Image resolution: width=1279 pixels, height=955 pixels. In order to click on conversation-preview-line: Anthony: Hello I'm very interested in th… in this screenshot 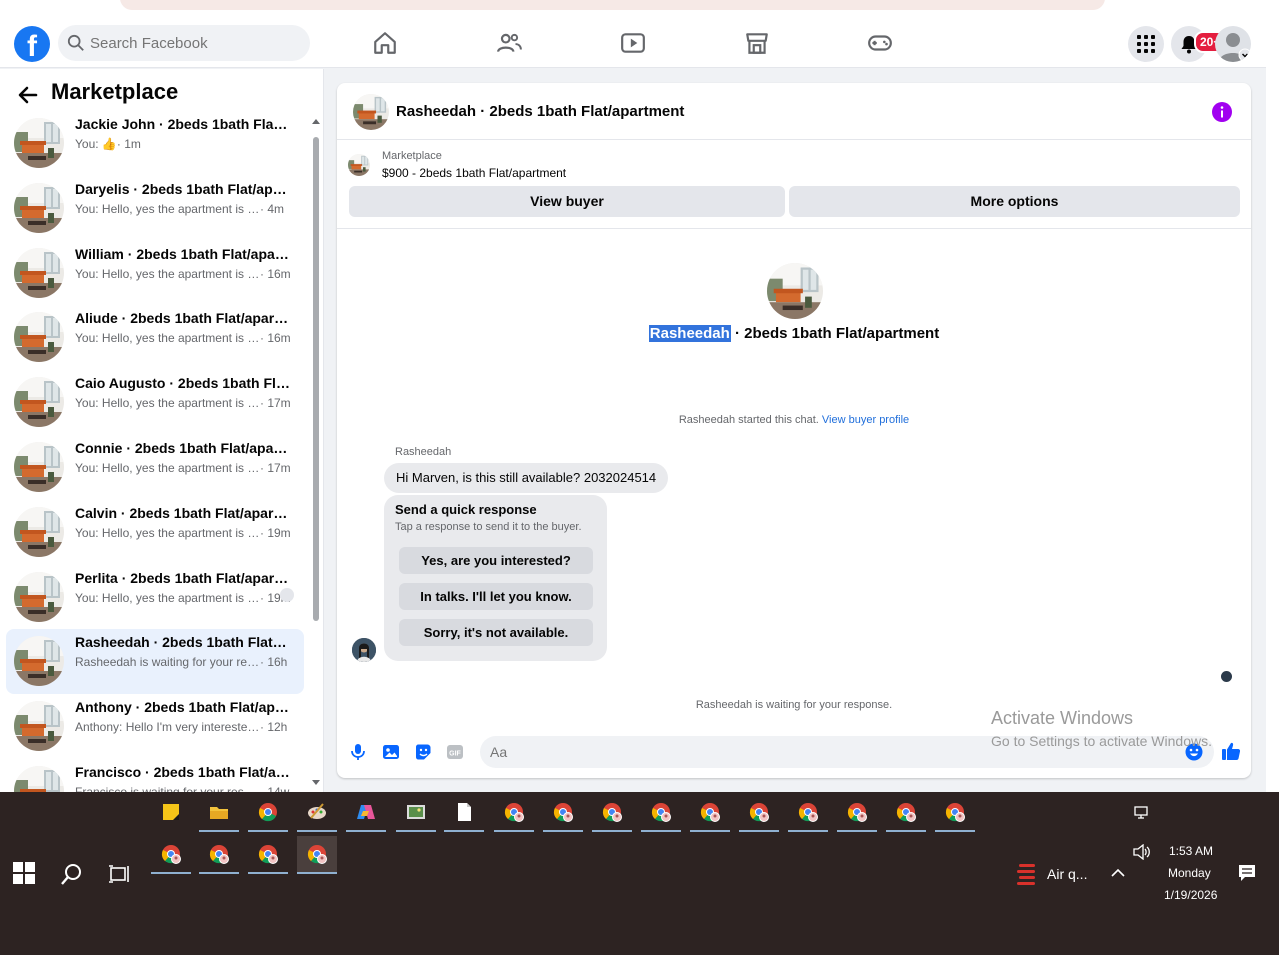, I will do `click(185, 727)`.